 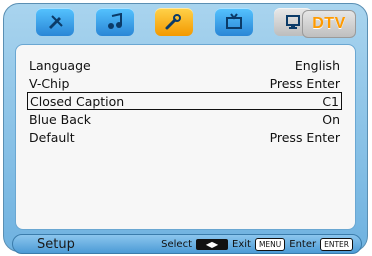 What do you see at coordinates (184, 119) in the screenshot?
I see `setting-row-blue-back: Blue Back On` at bounding box center [184, 119].